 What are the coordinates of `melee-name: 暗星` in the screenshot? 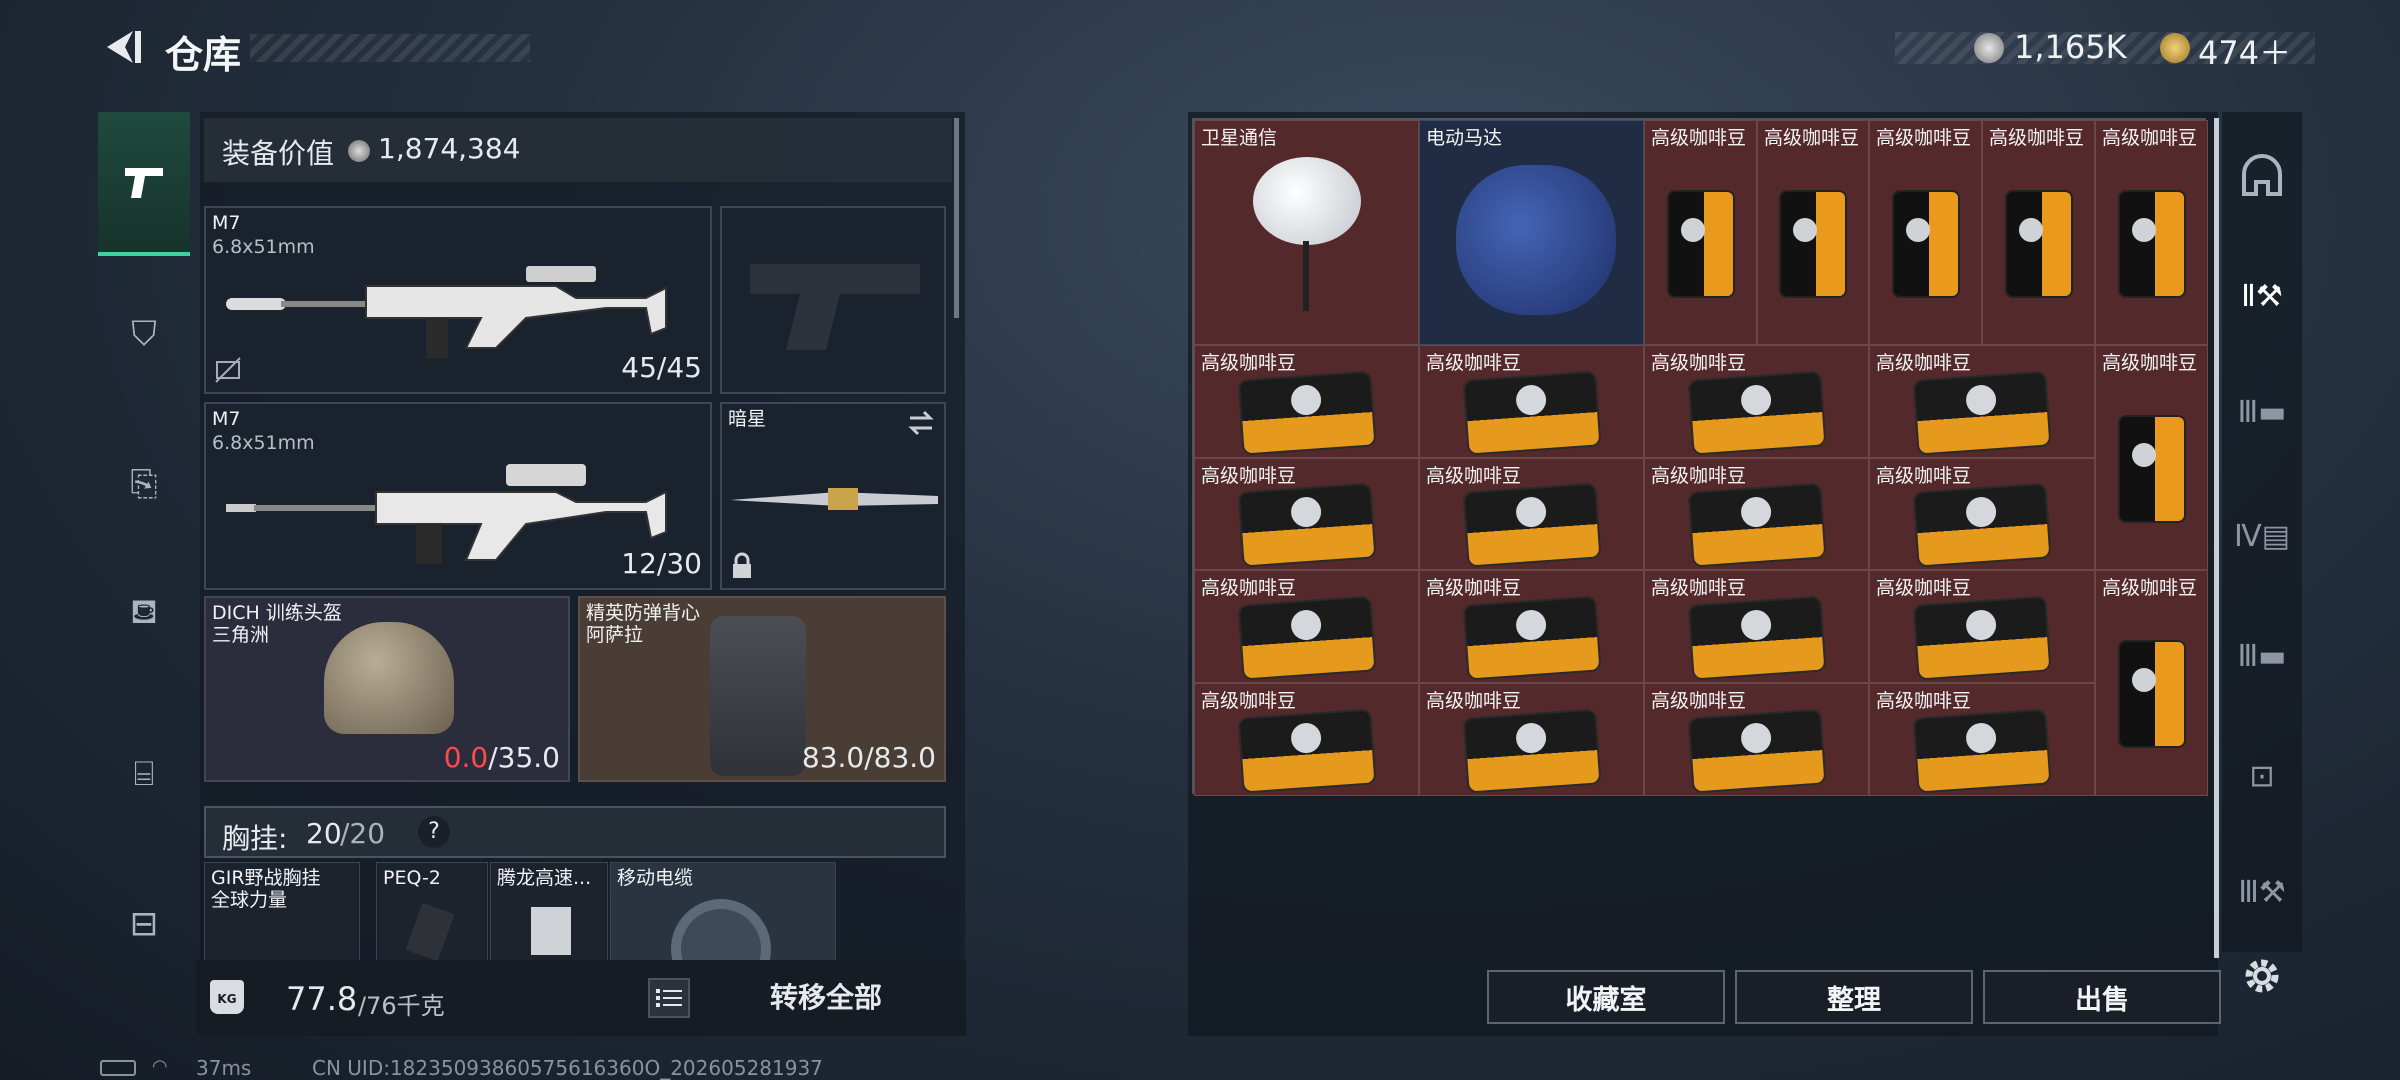 It's located at (747, 419).